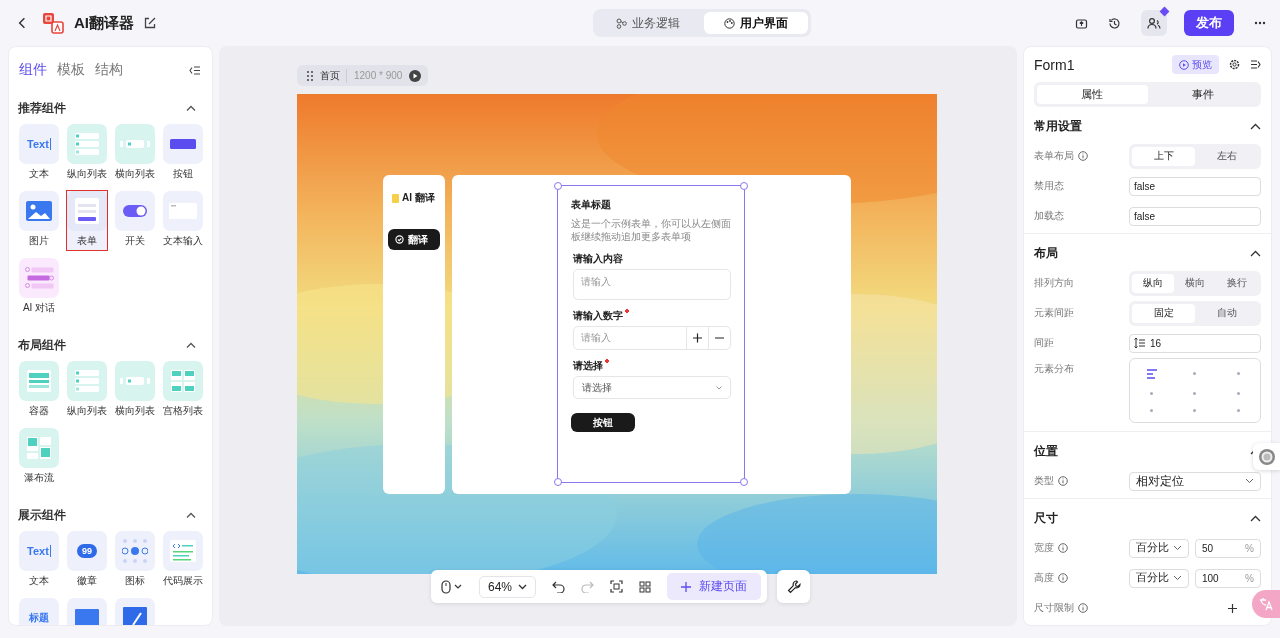 This screenshot has height=638, width=1280. I want to click on users-icon, so click(1154, 23).